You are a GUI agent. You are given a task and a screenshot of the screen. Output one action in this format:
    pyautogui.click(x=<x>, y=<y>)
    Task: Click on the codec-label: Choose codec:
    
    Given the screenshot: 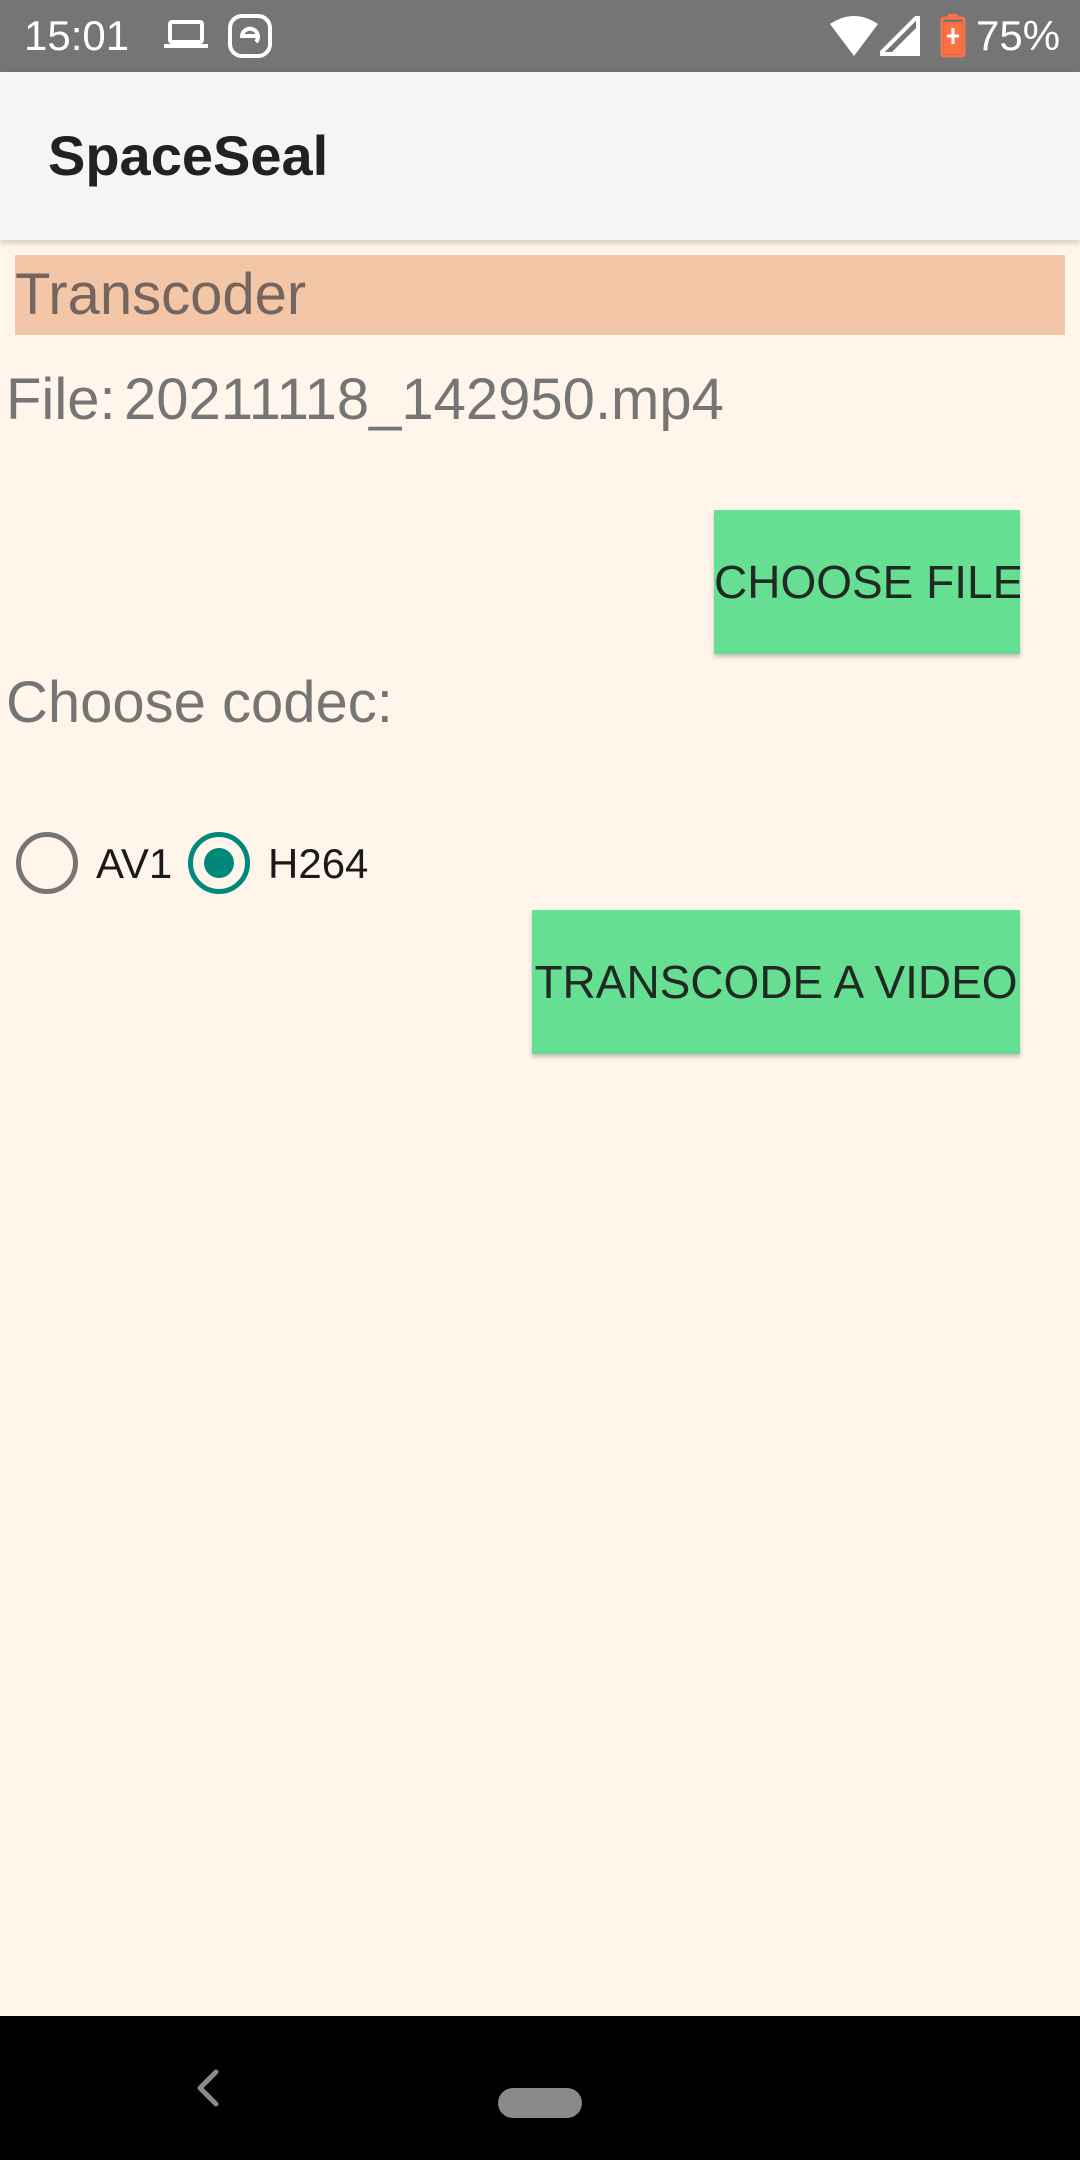 What is the action you would take?
    pyautogui.click(x=199, y=702)
    